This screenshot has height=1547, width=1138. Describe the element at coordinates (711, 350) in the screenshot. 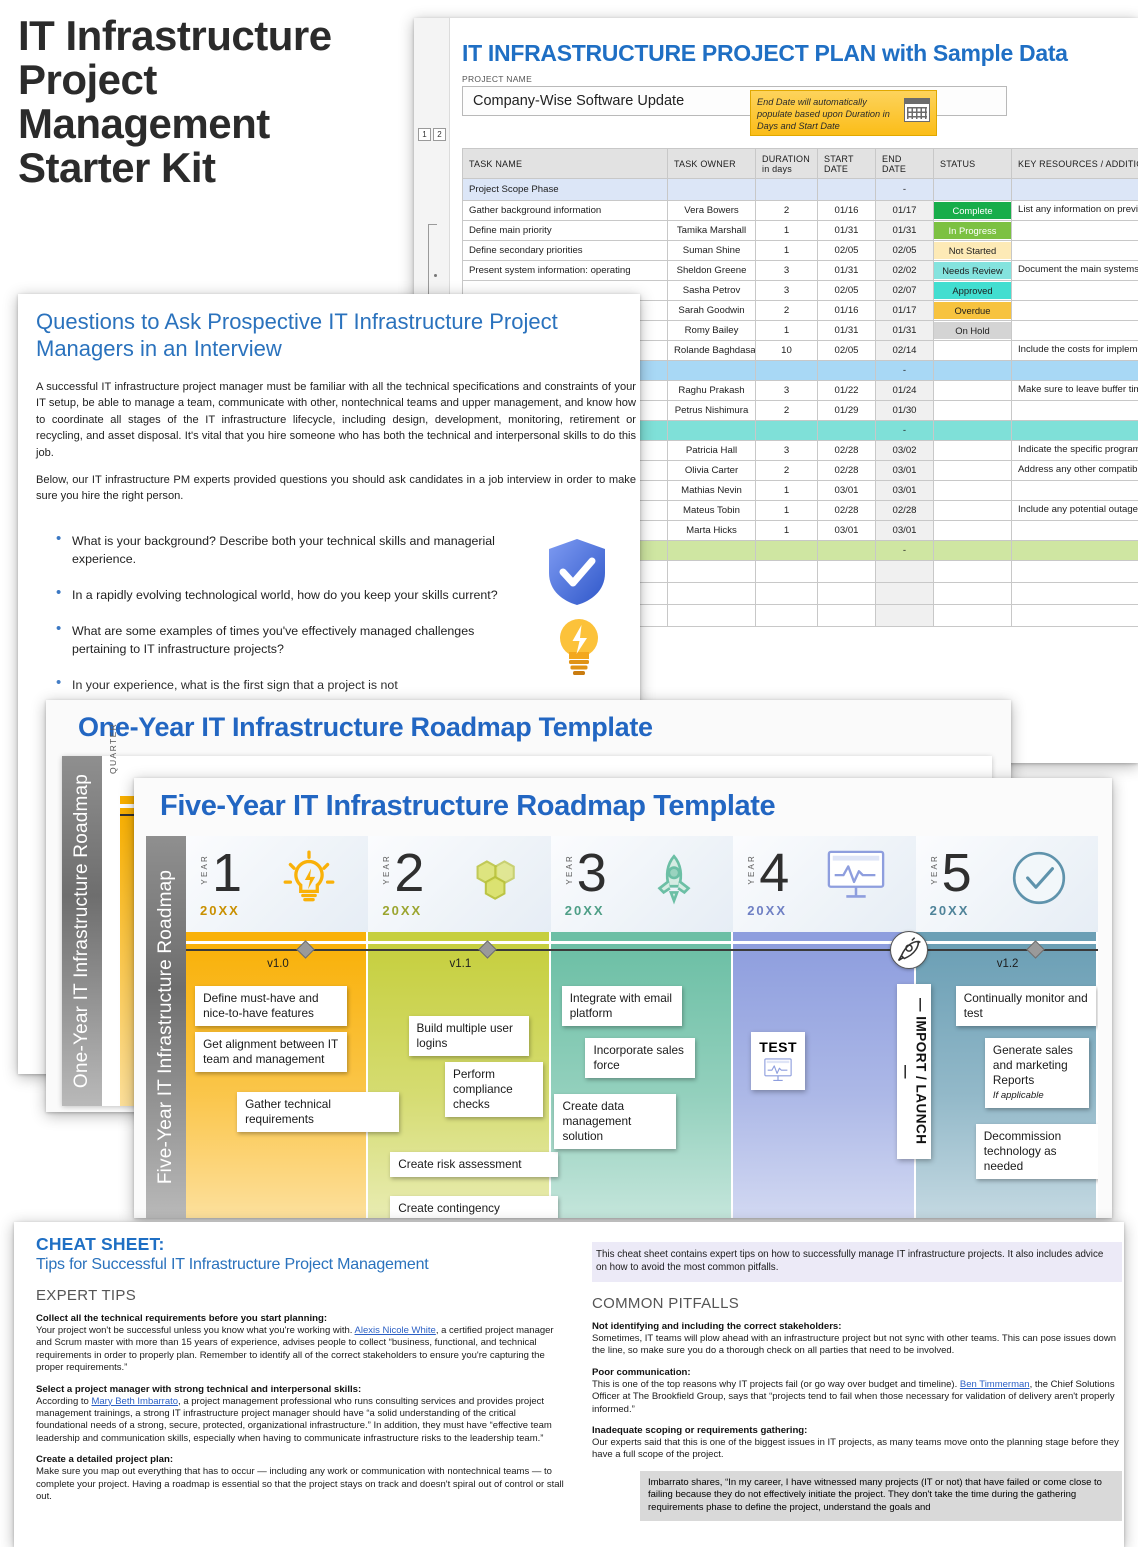

I see `cell-task-owner: Rolande Baghdasaryan` at that location.